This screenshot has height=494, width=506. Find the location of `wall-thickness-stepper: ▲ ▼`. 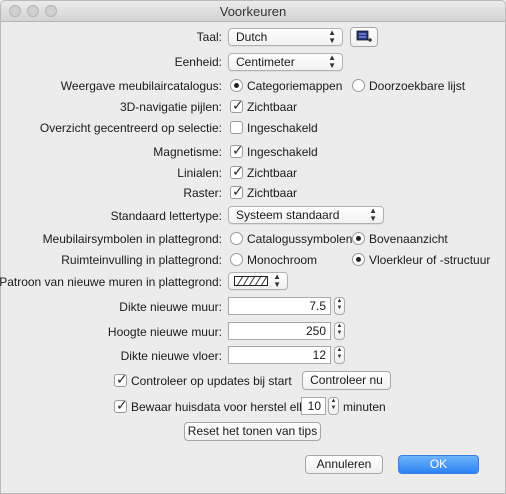

wall-thickness-stepper: ▲ ▼ is located at coordinates (339, 306).